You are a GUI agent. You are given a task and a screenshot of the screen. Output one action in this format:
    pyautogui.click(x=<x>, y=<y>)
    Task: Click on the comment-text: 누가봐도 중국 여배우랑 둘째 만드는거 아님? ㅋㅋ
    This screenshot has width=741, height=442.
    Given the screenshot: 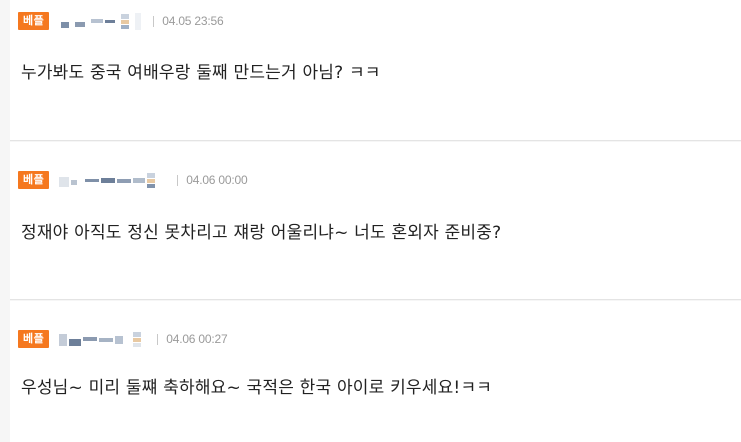 What is the action you would take?
    pyautogui.click(x=201, y=73)
    